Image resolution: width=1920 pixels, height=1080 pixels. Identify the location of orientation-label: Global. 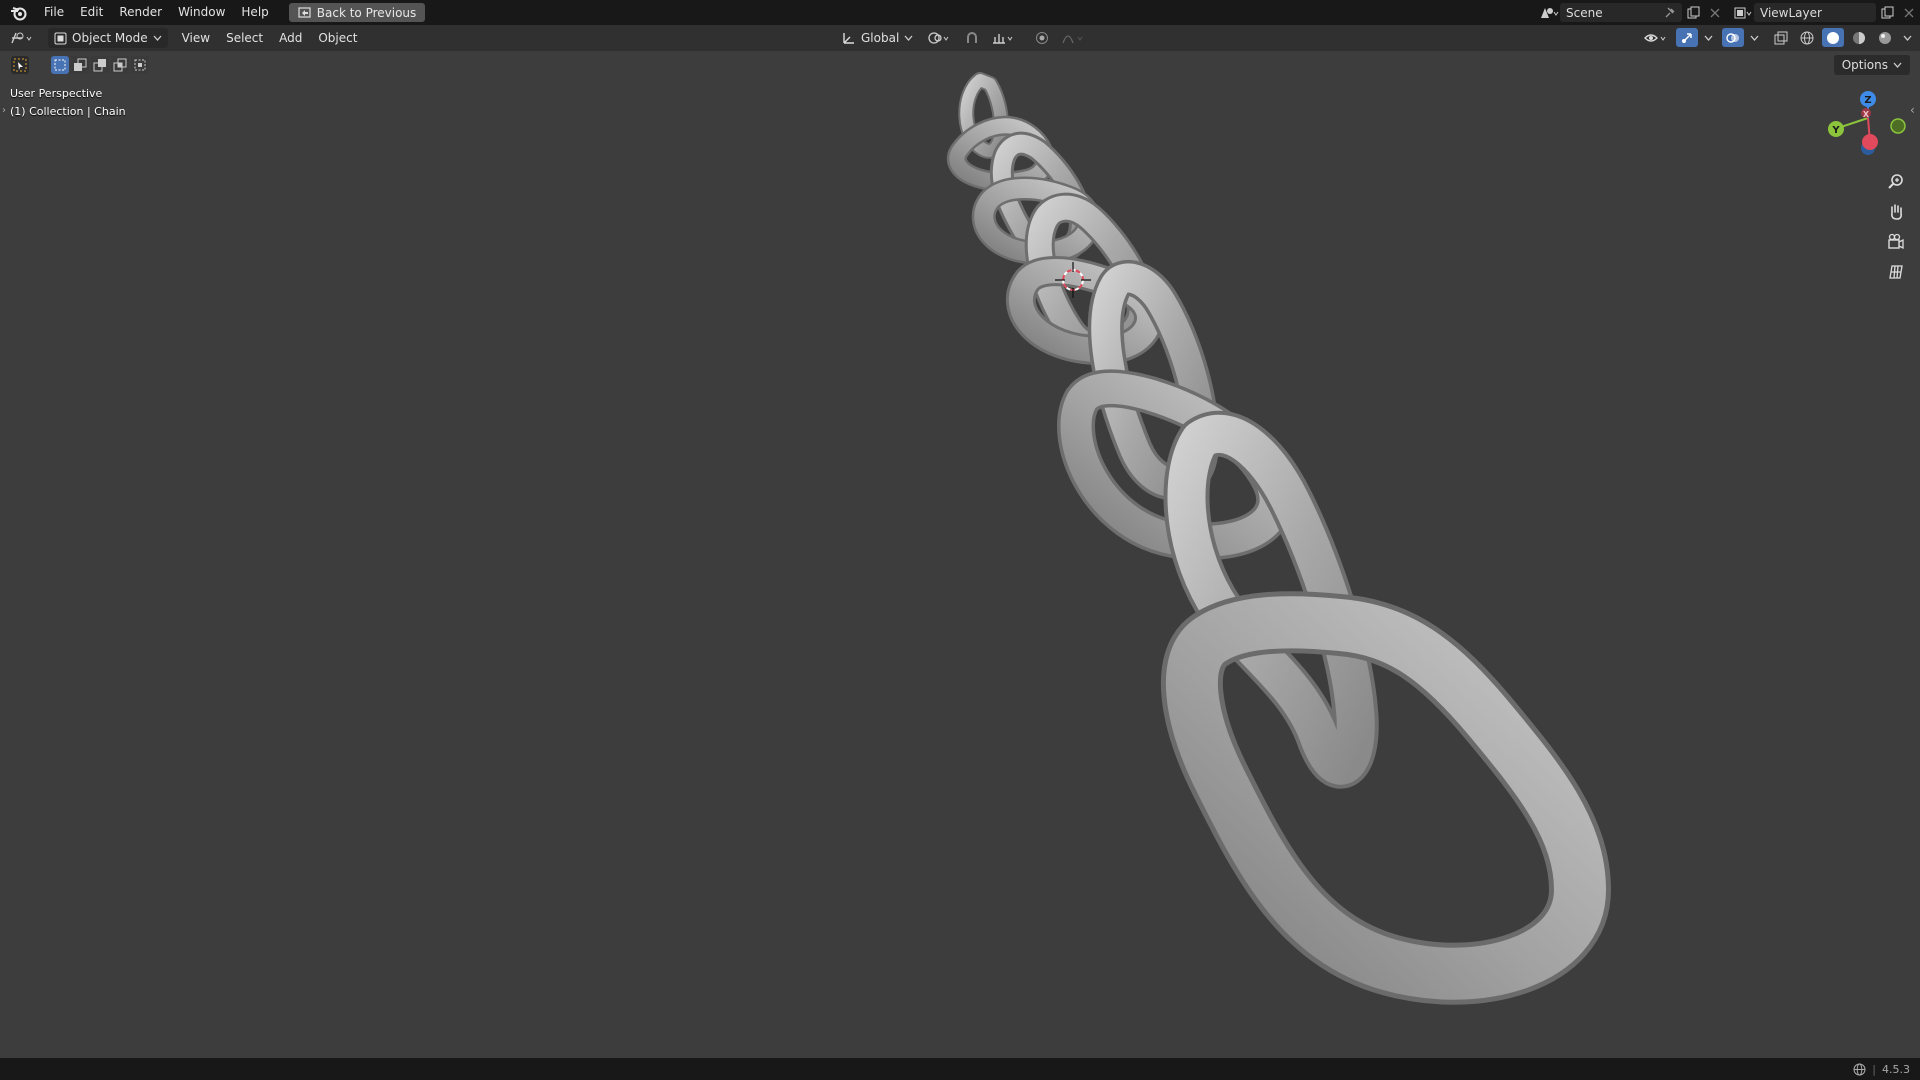
(880, 38).